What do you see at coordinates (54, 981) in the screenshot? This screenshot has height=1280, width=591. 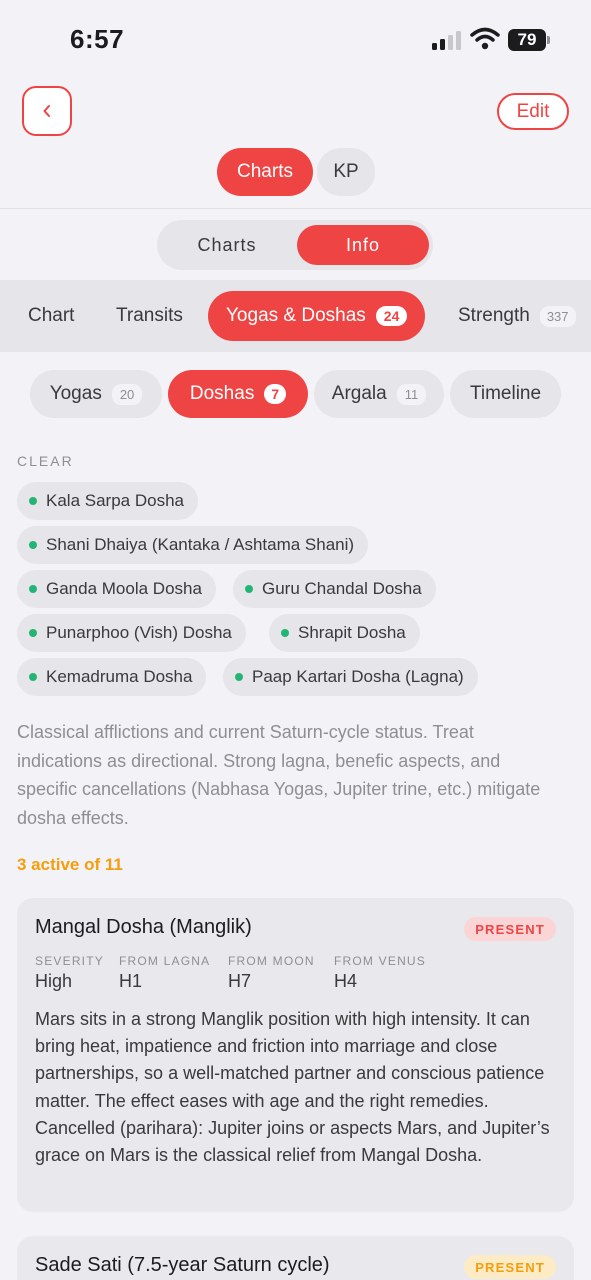 I see `severity-value: High` at bounding box center [54, 981].